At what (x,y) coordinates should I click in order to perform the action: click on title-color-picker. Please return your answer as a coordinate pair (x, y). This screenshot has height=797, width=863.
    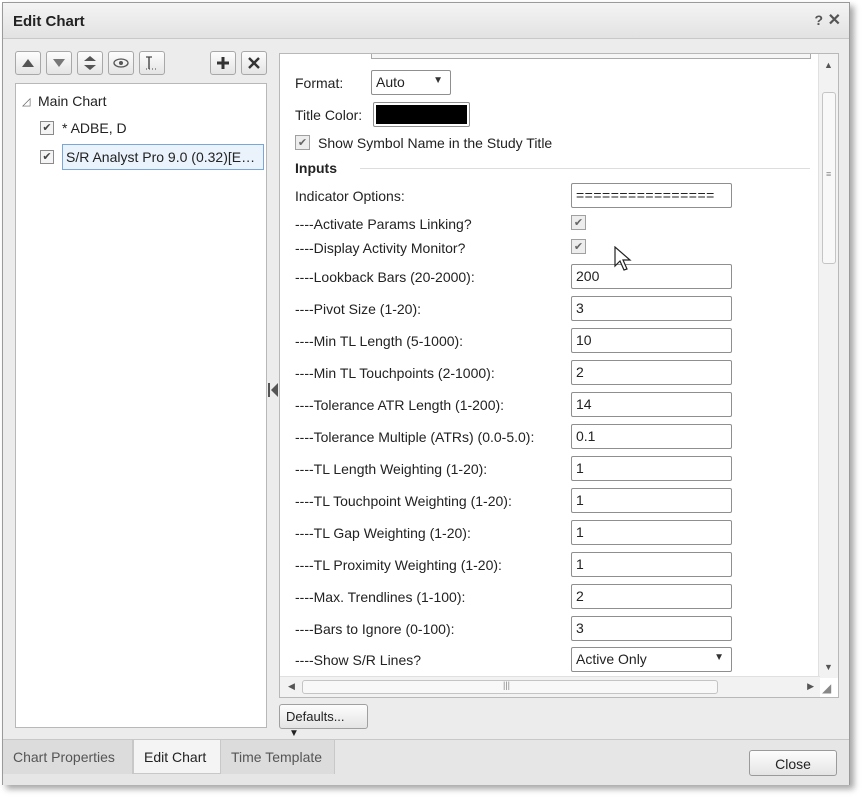
    Looking at the image, I should click on (421, 114).